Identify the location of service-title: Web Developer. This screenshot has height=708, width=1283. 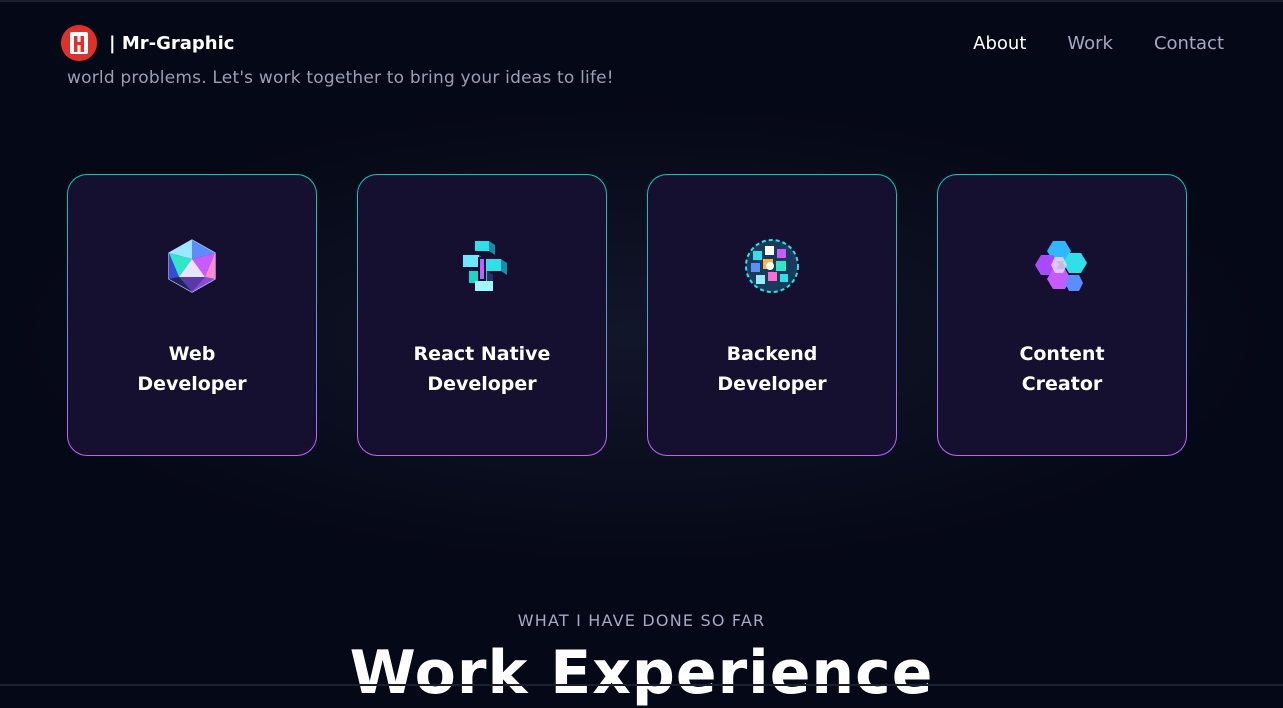
(192, 369).